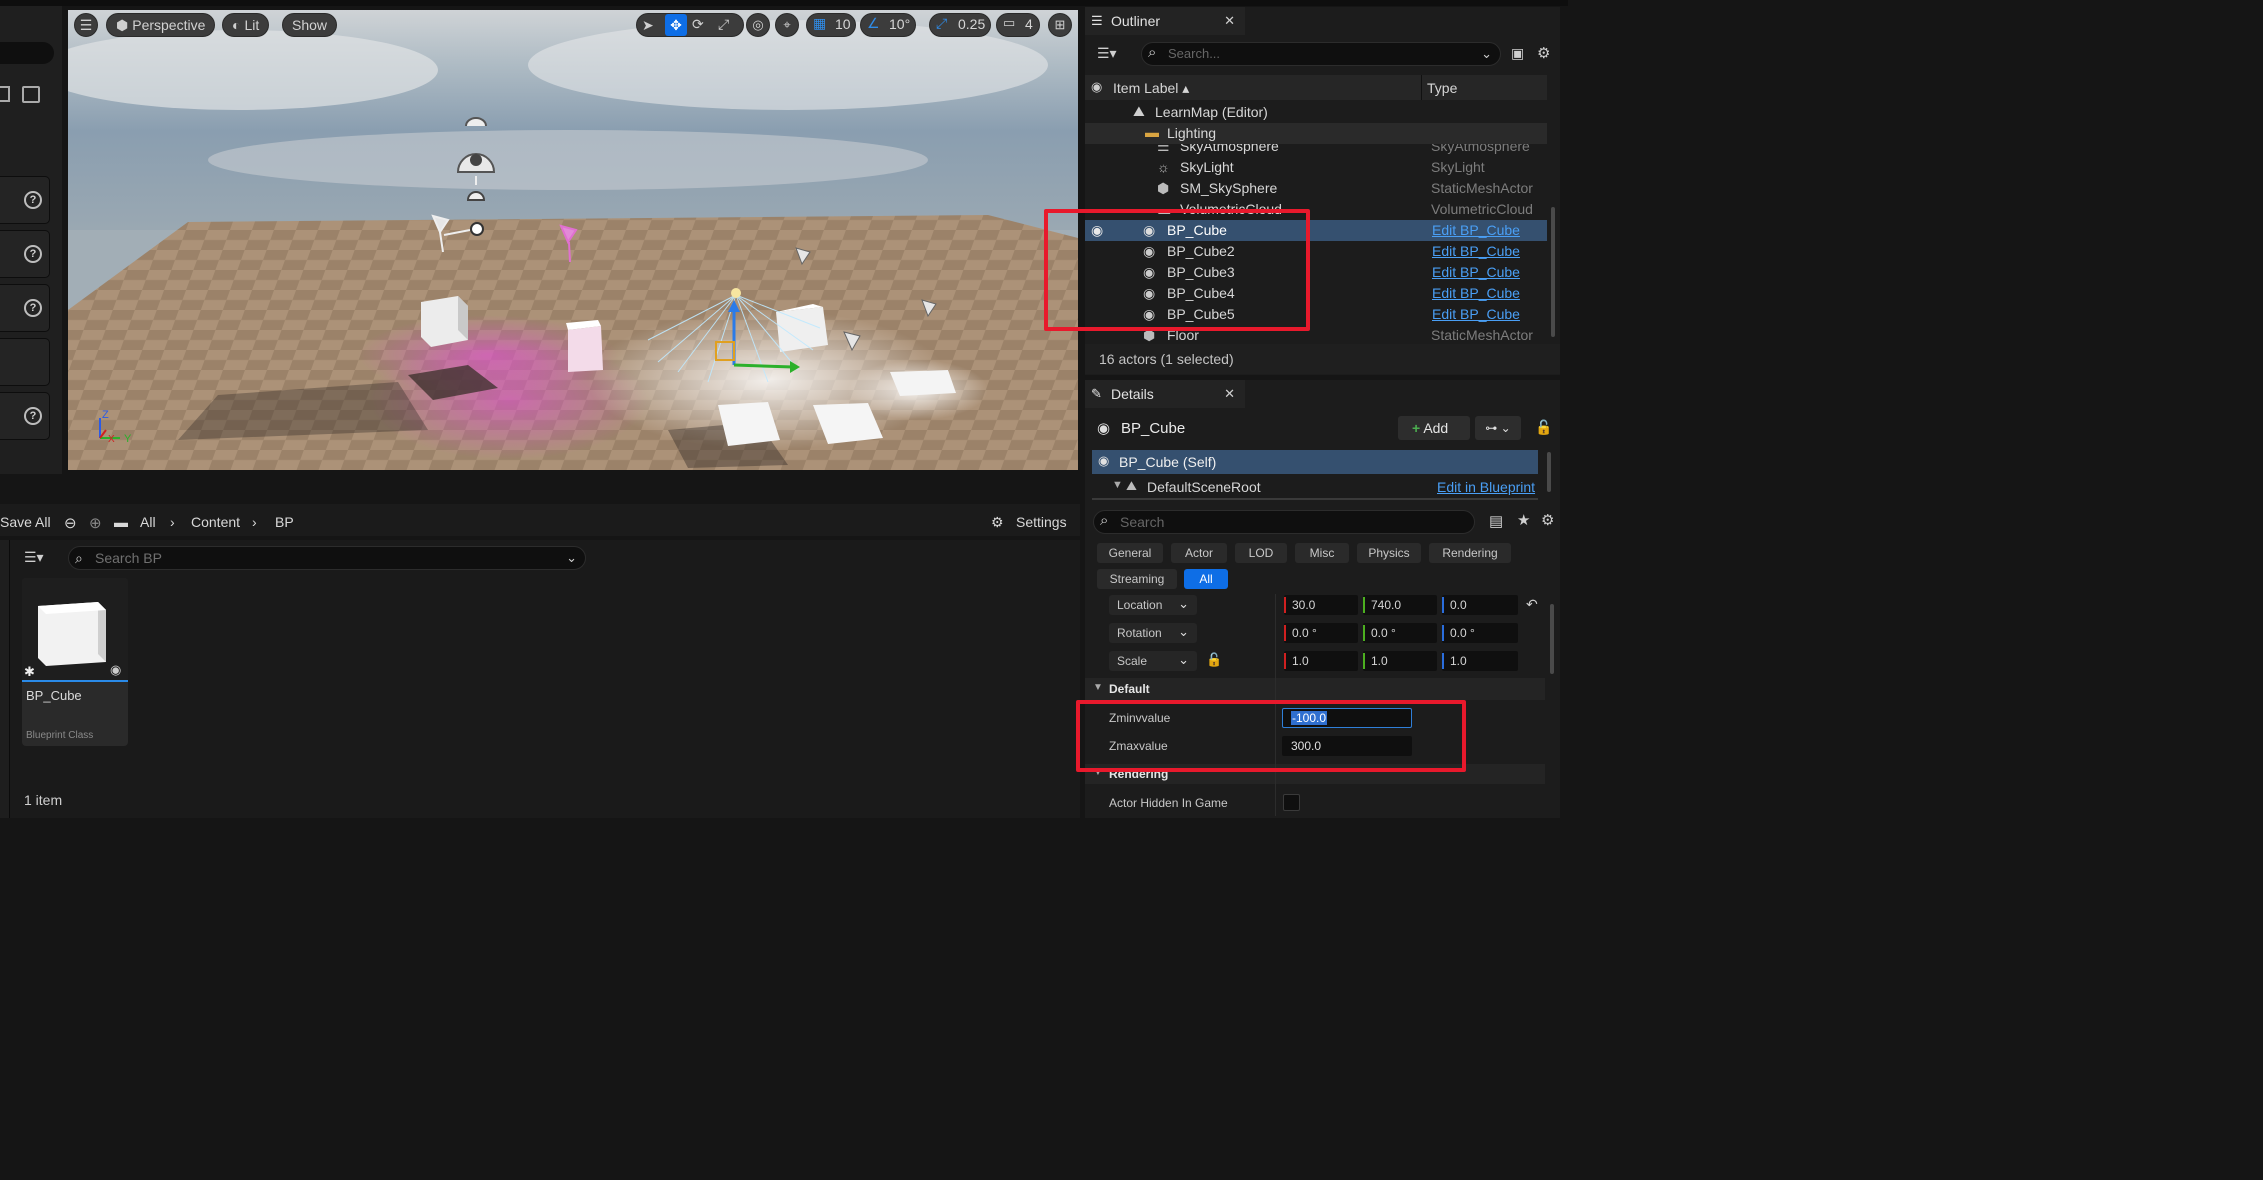 Image resolution: width=2263 pixels, height=1180 pixels. I want to click on location-x-field: 30.0, so click(1321, 605).